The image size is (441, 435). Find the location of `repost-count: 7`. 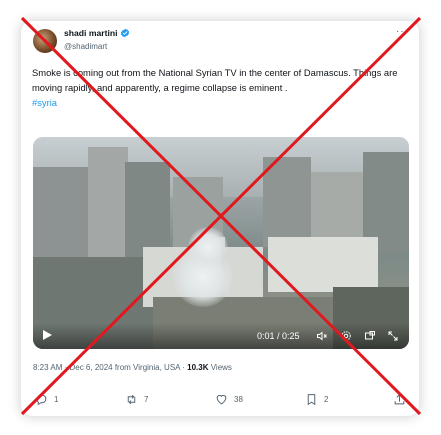

repost-count: 7 is located at coordinates (146, 399).